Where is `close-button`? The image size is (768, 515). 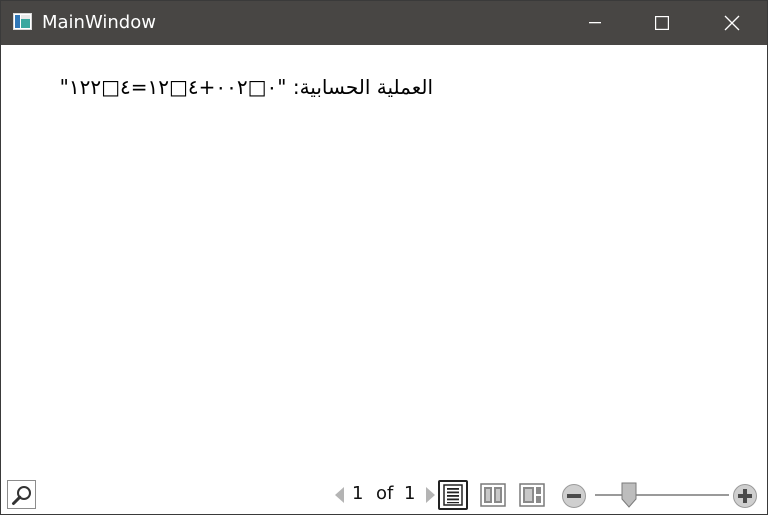
close-button is located at coordinates (732, 23).